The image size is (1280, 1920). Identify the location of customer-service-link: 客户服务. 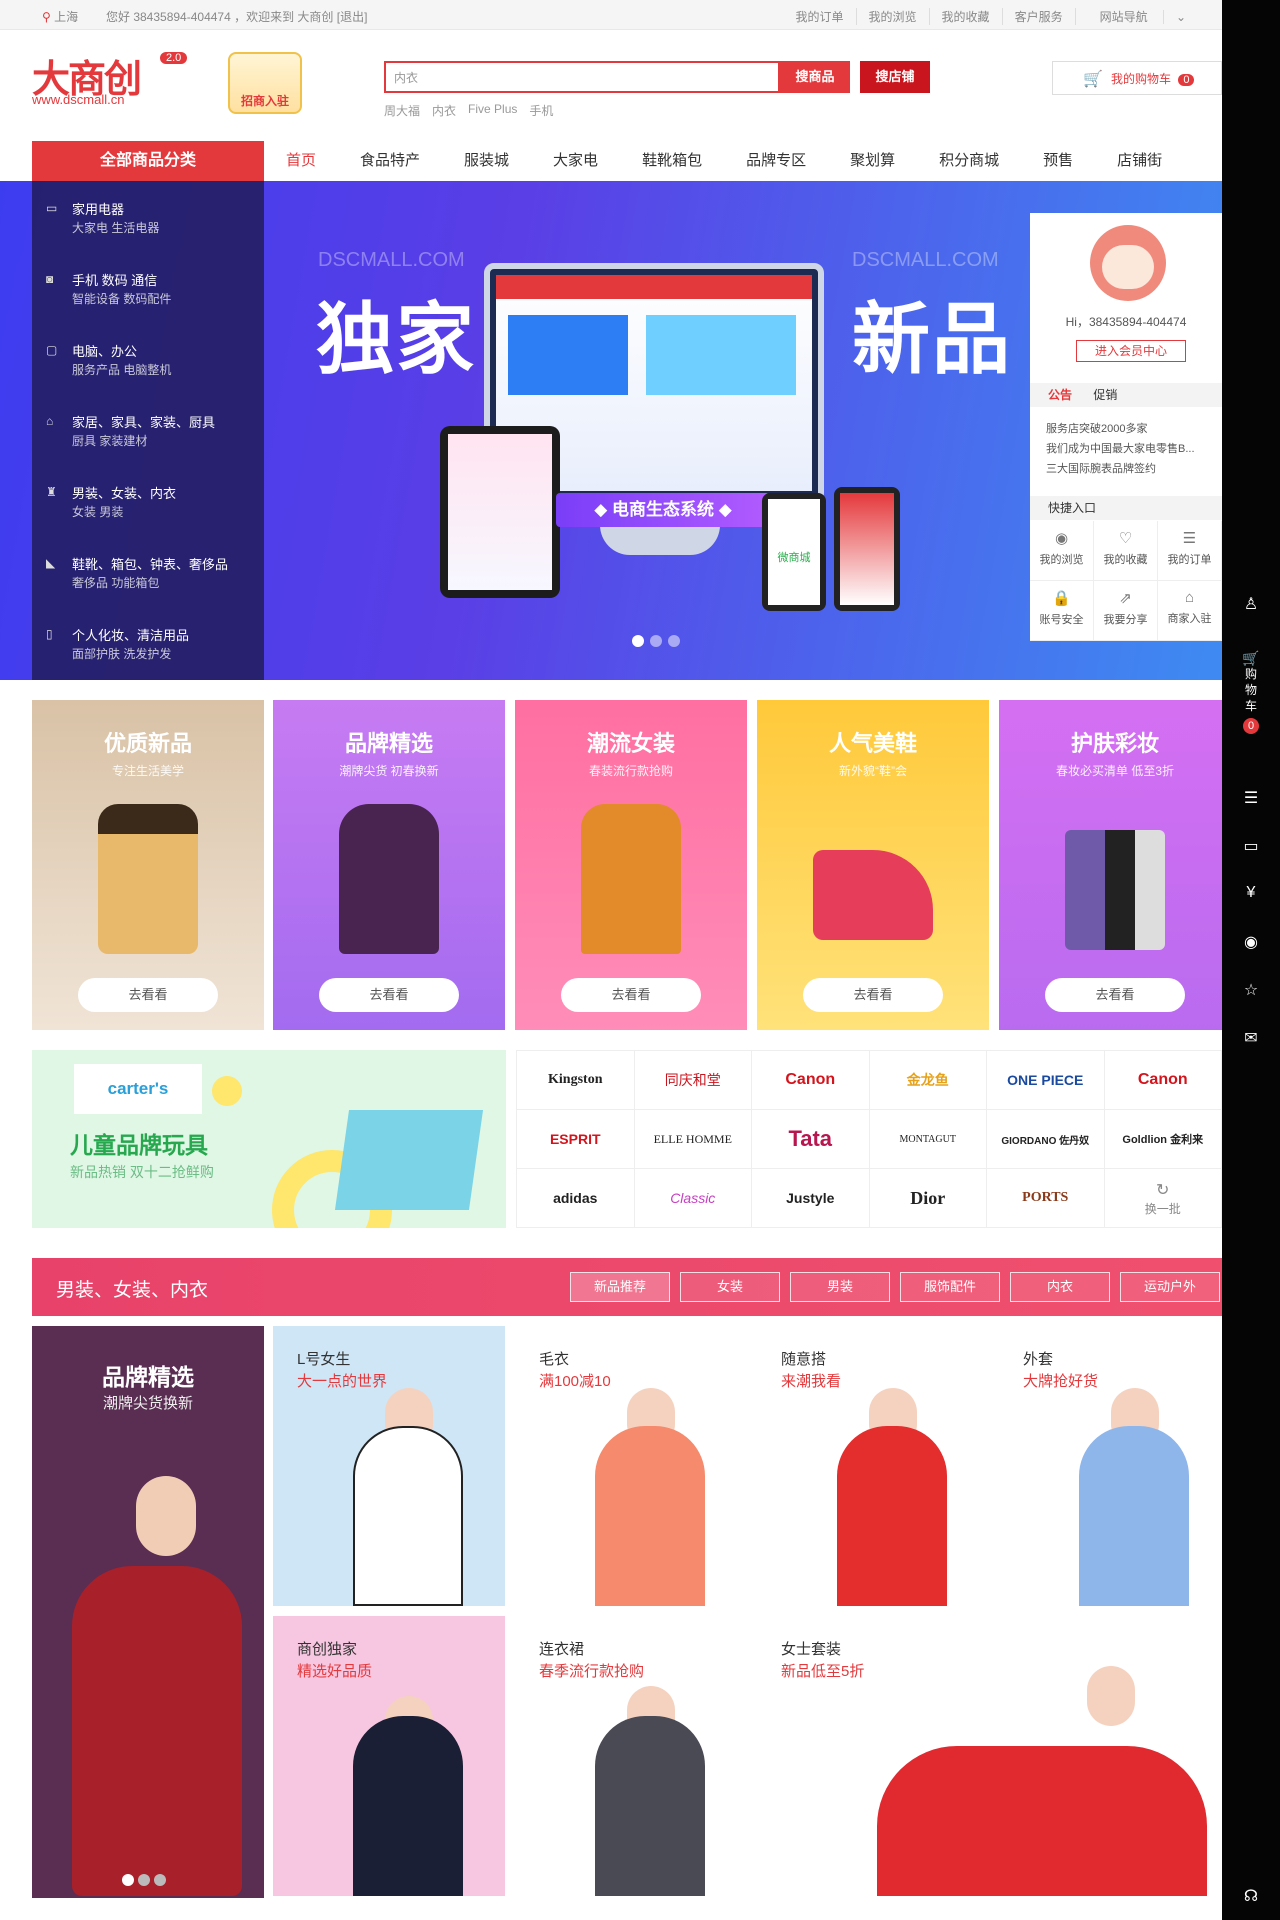
(1038, 16).